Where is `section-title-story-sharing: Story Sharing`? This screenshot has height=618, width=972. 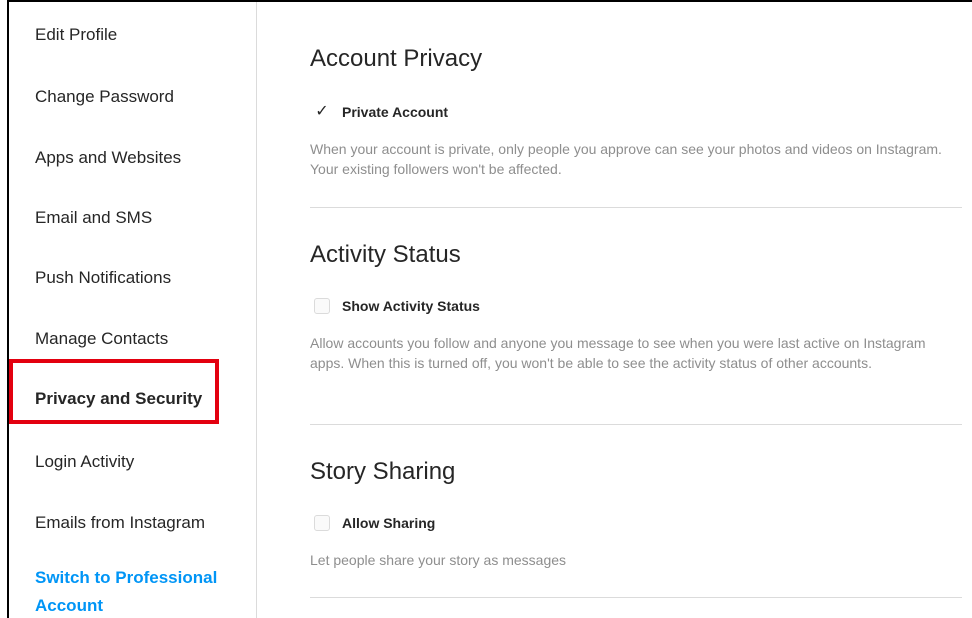
section-title-story-sharing: Story Sharing is located at coordinates (383, 471).